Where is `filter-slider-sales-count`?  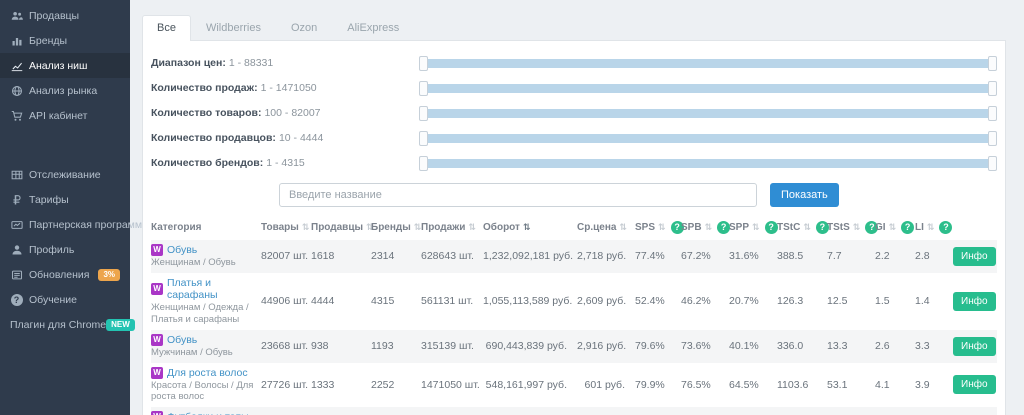
filter-slider-sales-count is located at coordinates (708, 88).